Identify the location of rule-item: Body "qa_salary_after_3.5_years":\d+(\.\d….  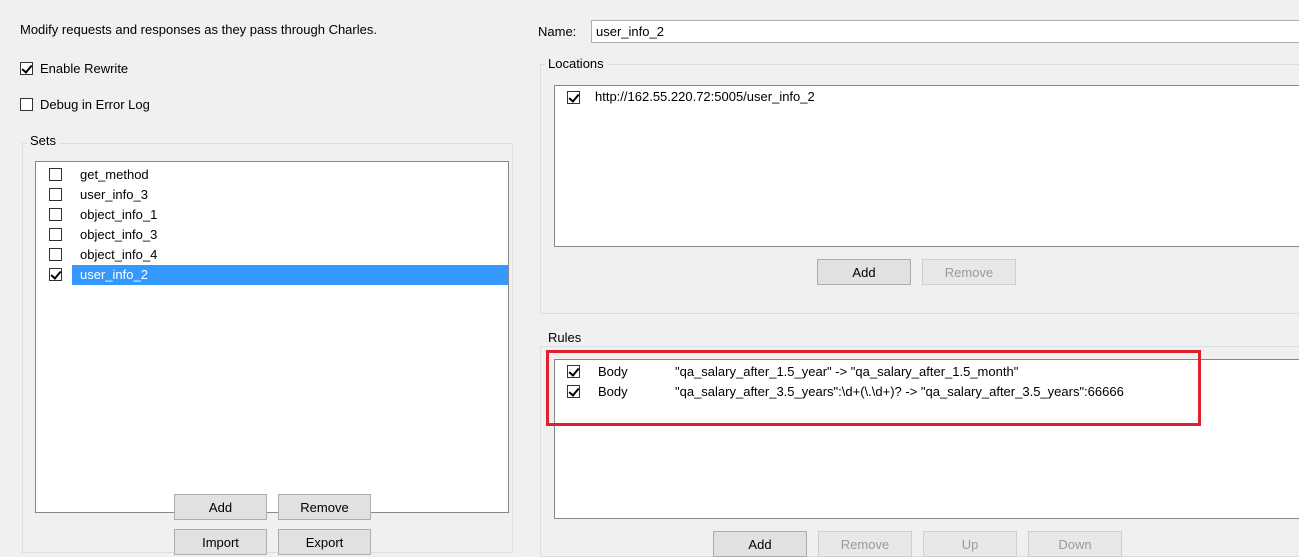
(927, 392).